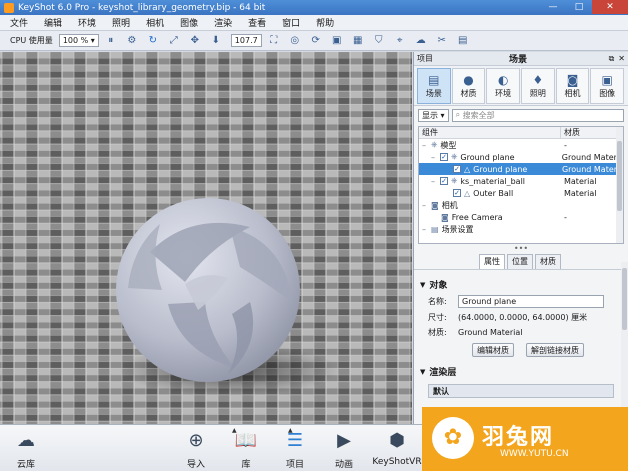 The height and width of the screenshot is (471, 628). What do you see at coordinates (195, 41) in the screenshot?
I see `tumble-icon: ✥` at bounding box center [195, 41].